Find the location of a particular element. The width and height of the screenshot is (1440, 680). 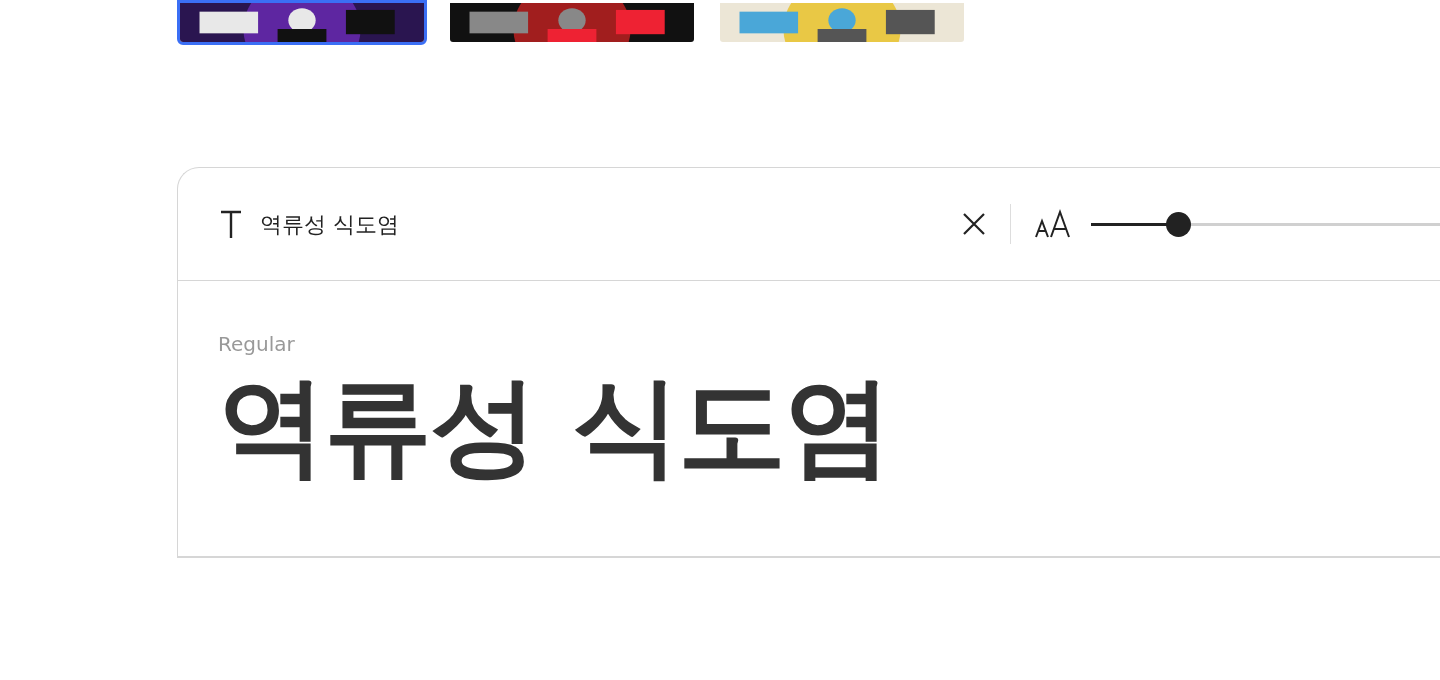

font-preview-text: 역류성 식도염 is located at coordinates (554, 426).